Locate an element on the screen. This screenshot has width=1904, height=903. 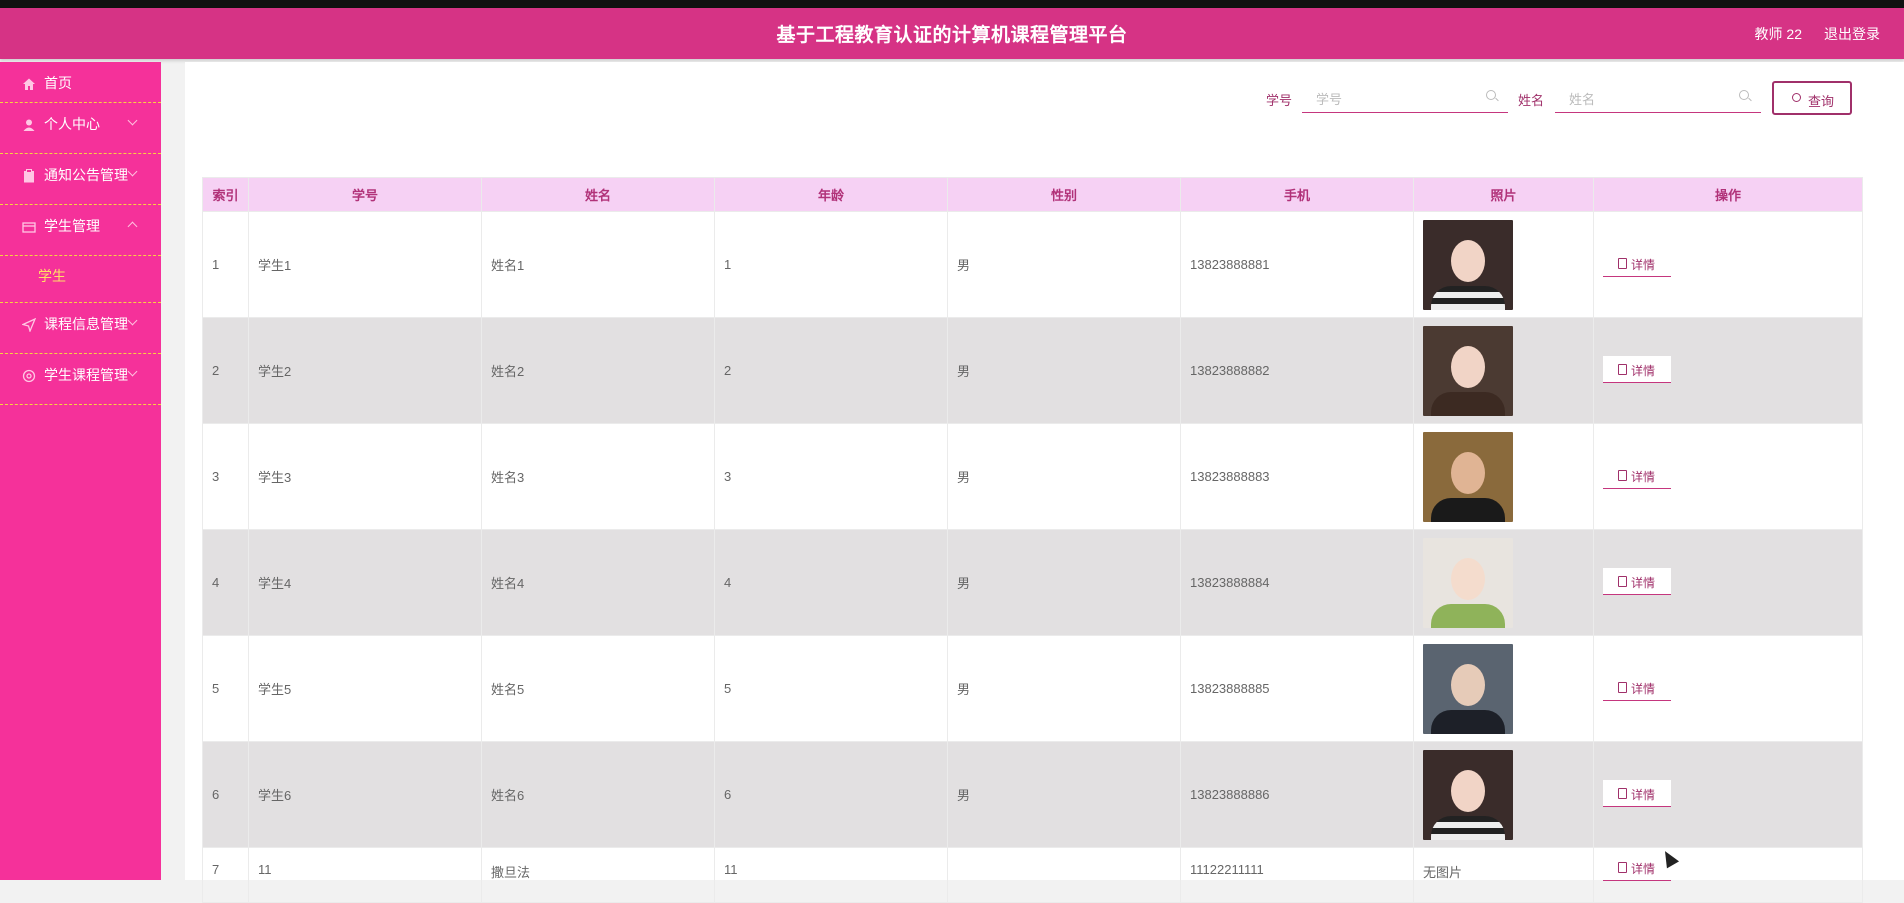
xuehao-placeholder: 学号 is located at coordinates (1329, 99).